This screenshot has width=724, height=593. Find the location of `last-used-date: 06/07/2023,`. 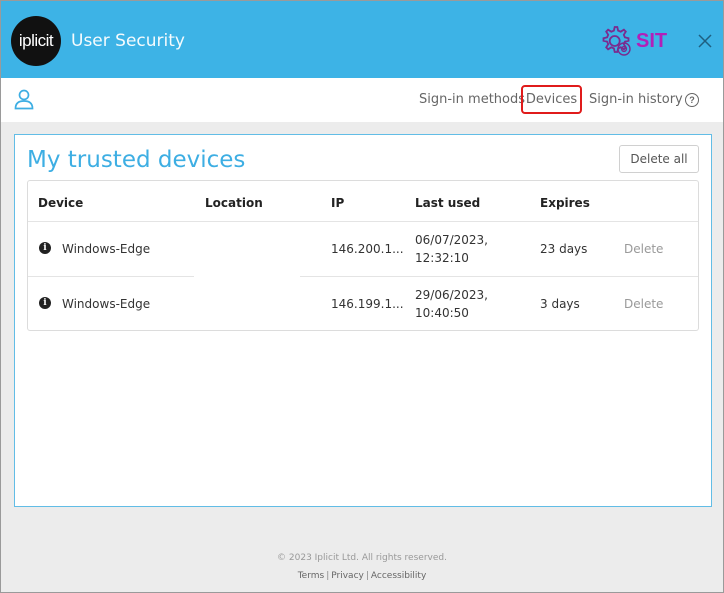

last-used-date: 06/07/2023, is located at coordinates (451, 240).